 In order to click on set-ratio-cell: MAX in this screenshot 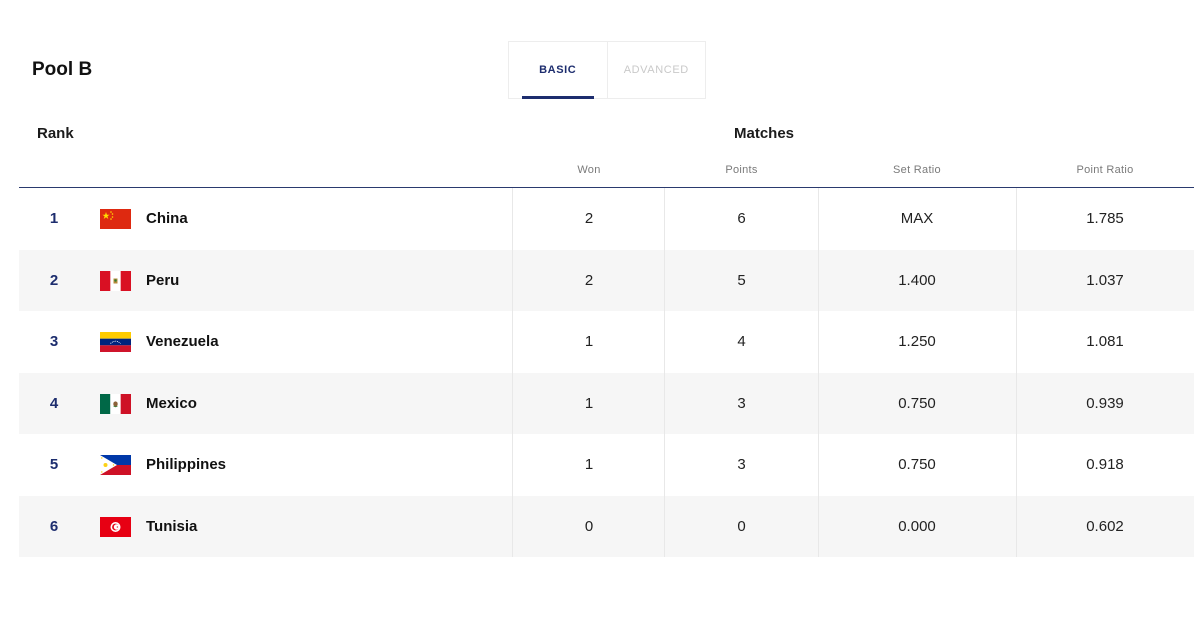, I will do `click(917, 219)`.